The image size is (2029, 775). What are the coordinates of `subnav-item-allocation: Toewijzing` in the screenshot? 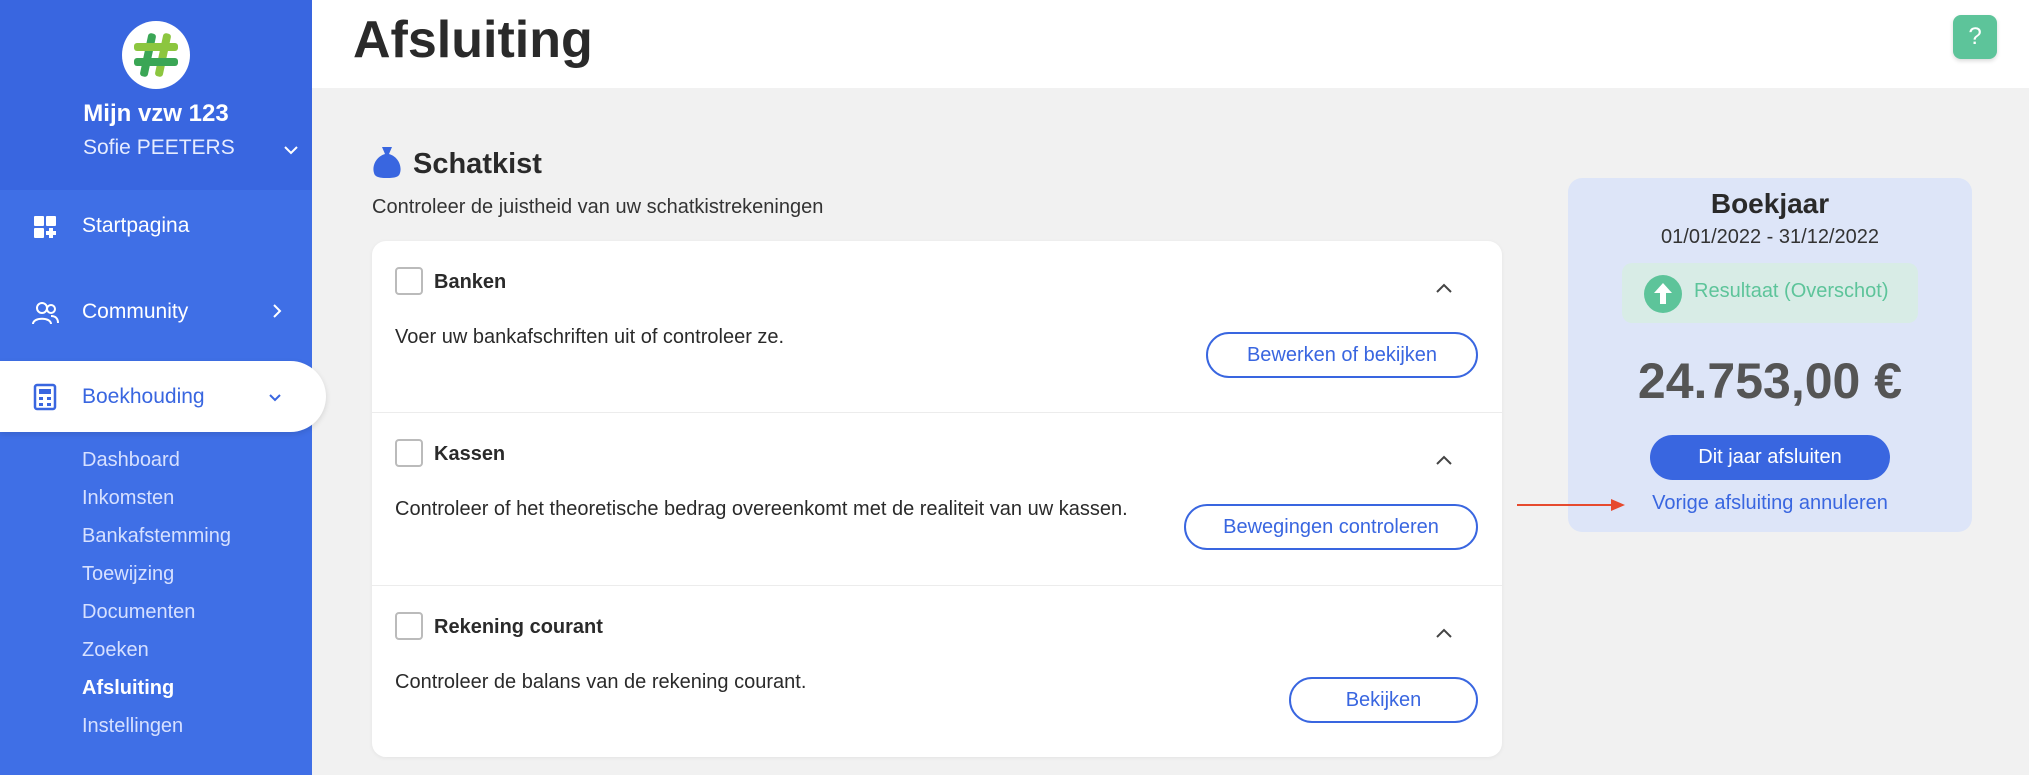 It's located at (156, 580).